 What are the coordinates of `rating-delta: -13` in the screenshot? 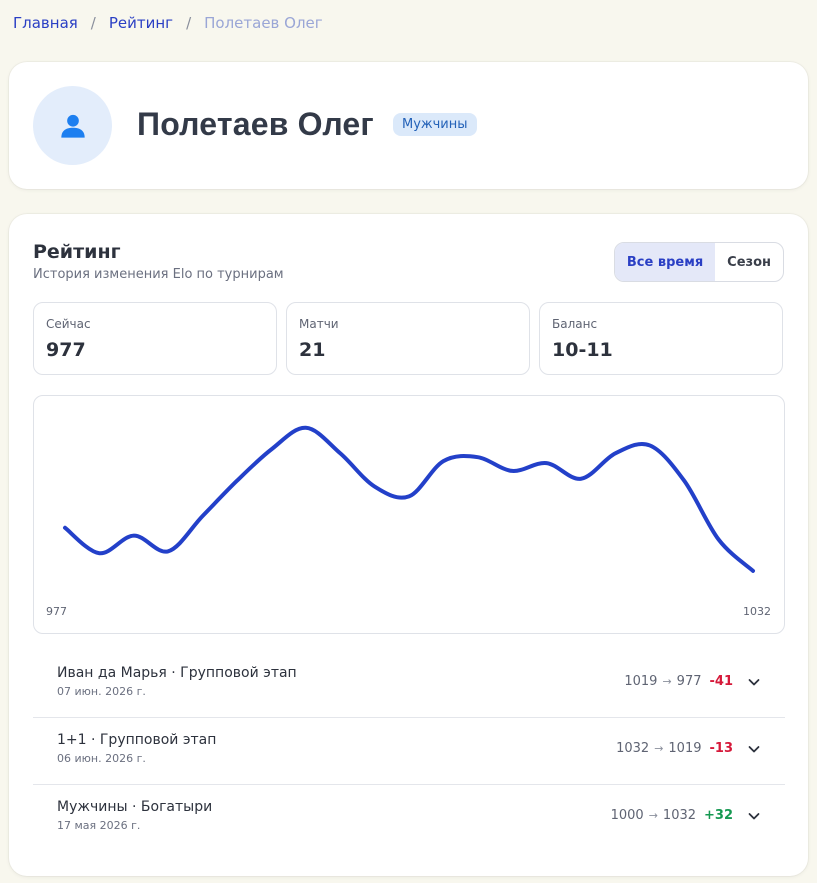 It's located at (721, 748).